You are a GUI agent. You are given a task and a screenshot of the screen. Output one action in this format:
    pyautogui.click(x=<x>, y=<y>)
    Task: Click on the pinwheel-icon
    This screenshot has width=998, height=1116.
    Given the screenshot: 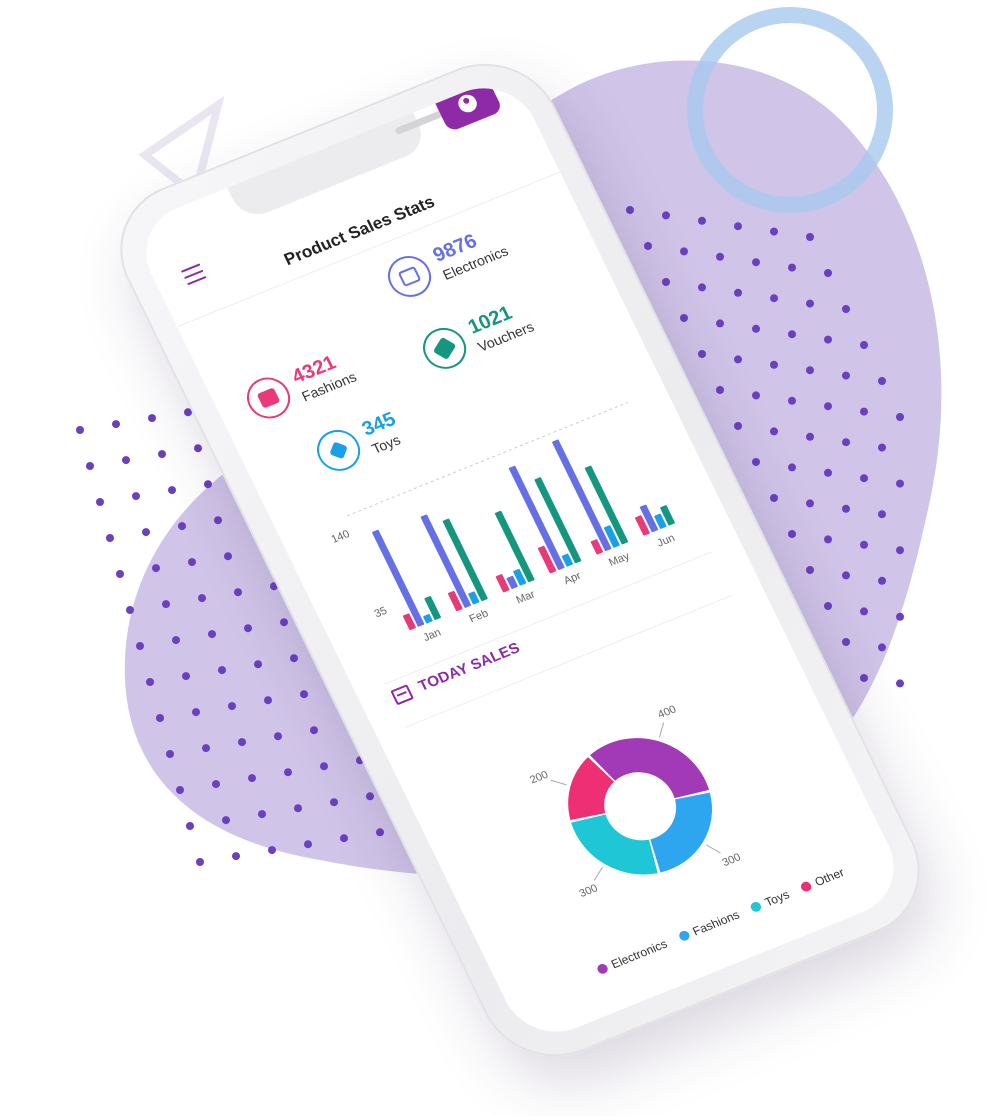 What is the action you would take?
    pyautogui.click(x=338, y=450)
    